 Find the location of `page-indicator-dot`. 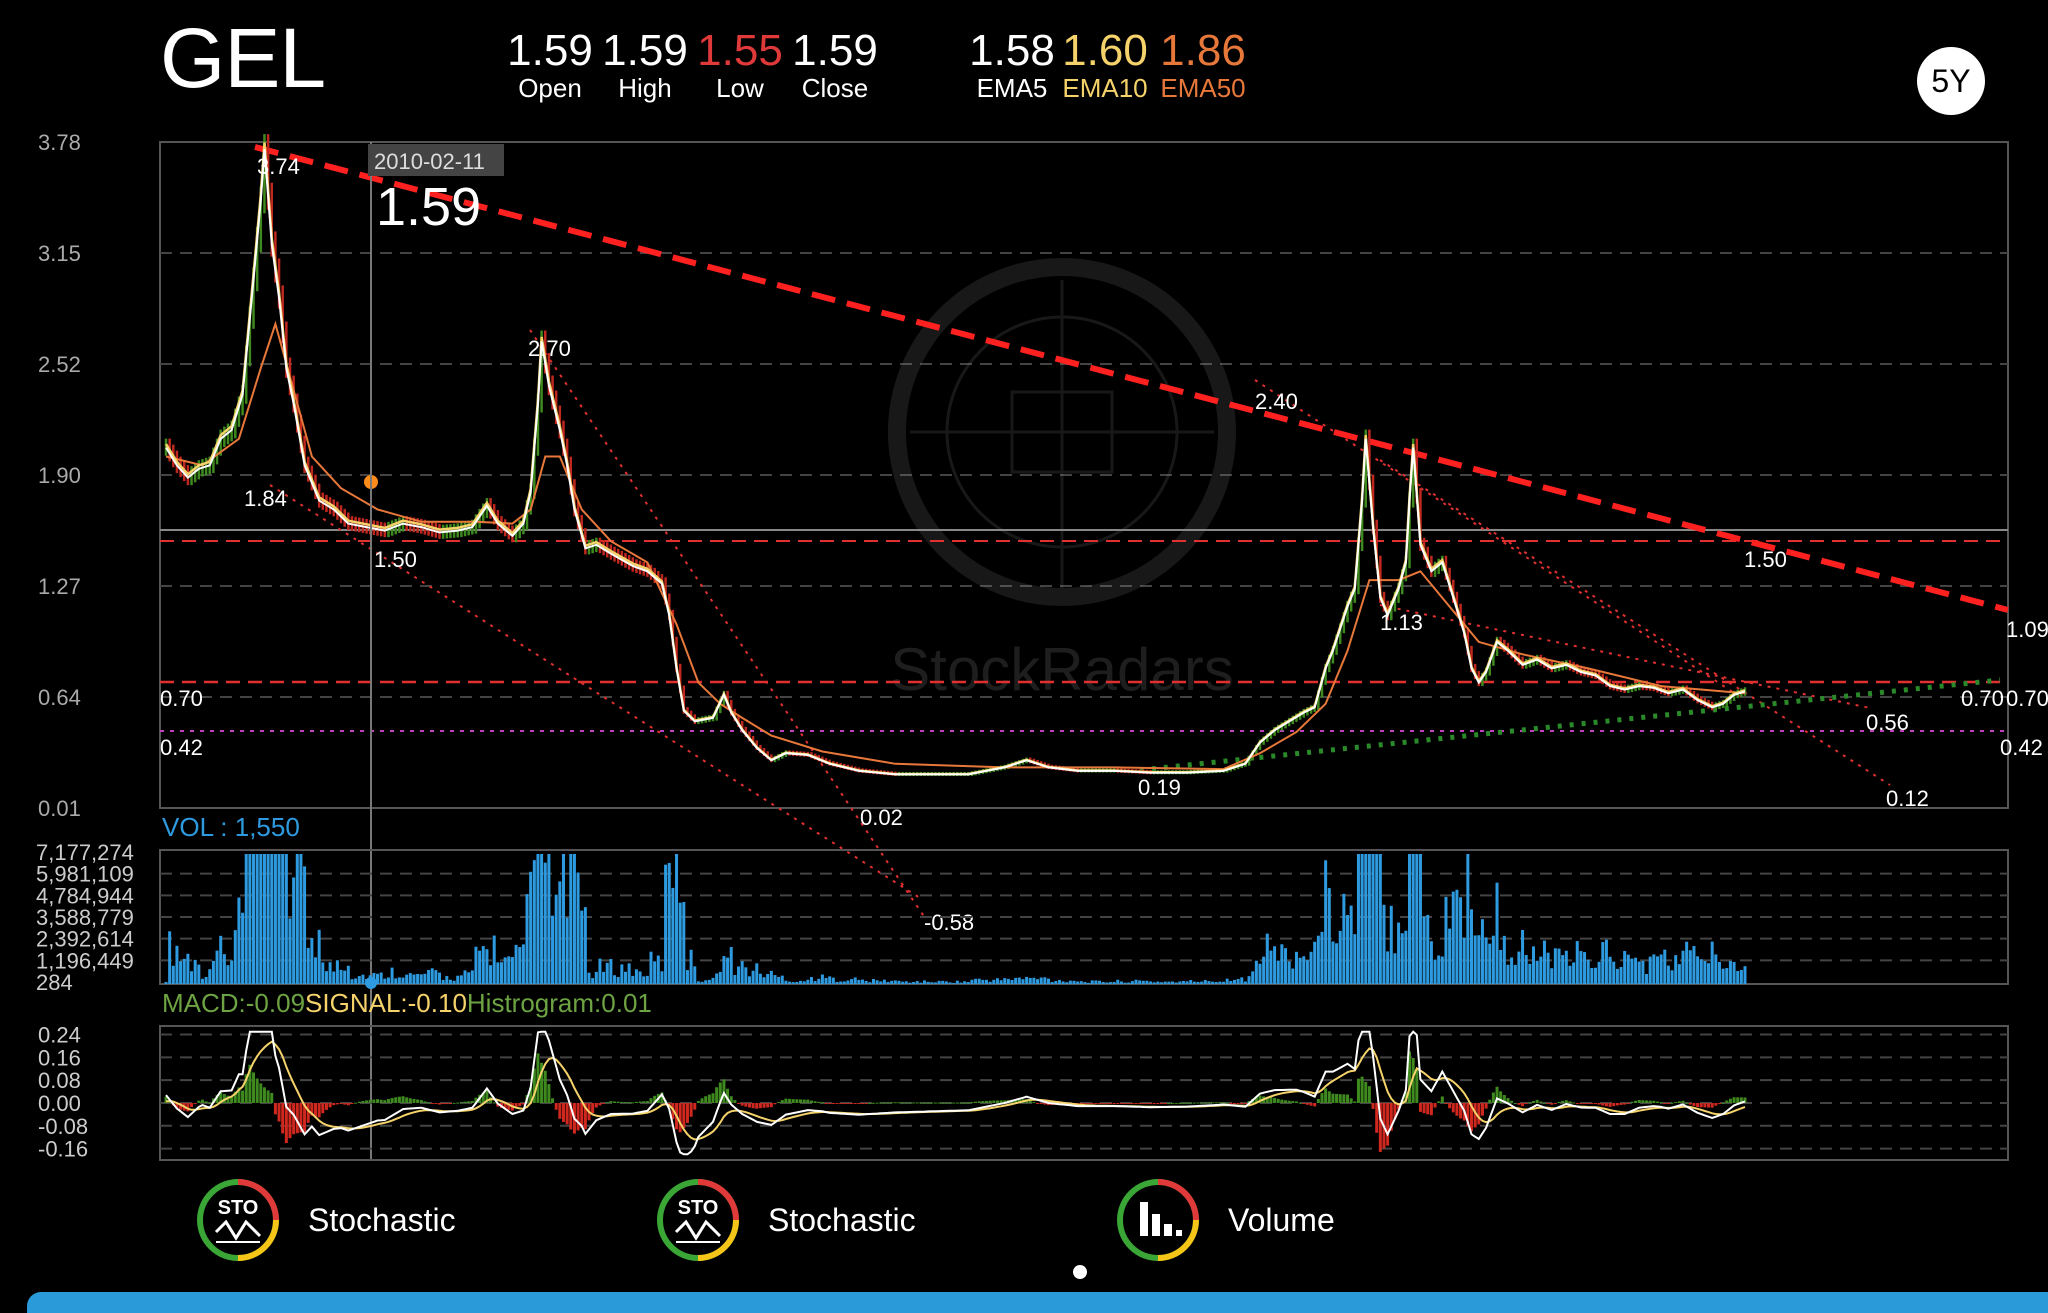

page-indicator-dot is located at coordinates (1080, 1272).